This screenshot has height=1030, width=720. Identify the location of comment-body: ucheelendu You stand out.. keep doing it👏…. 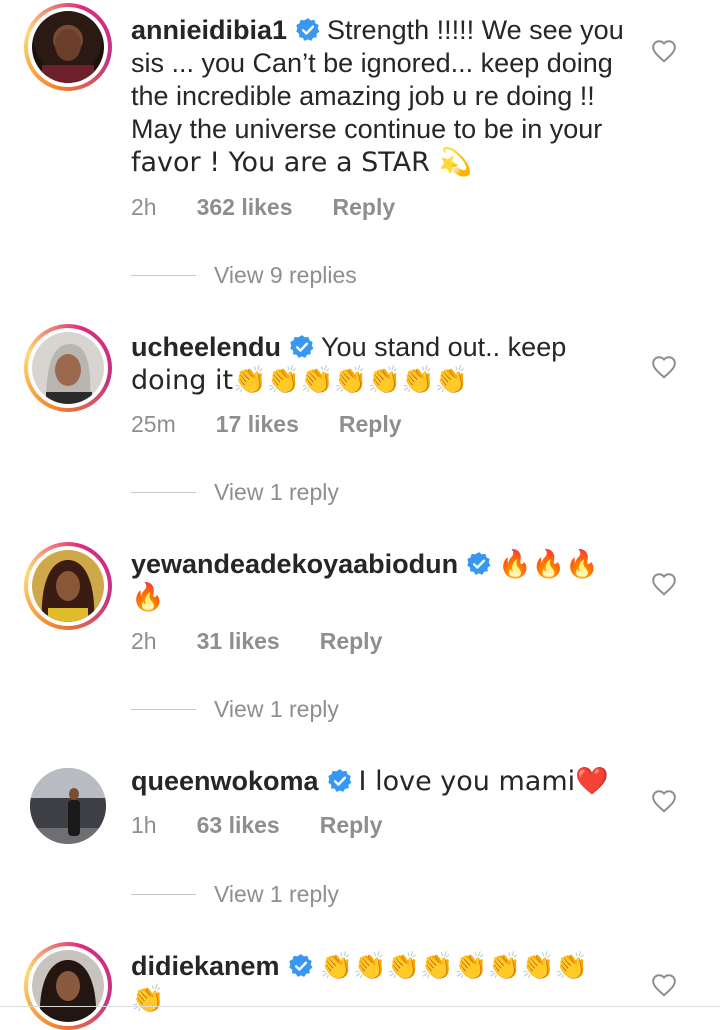
(381, 364).